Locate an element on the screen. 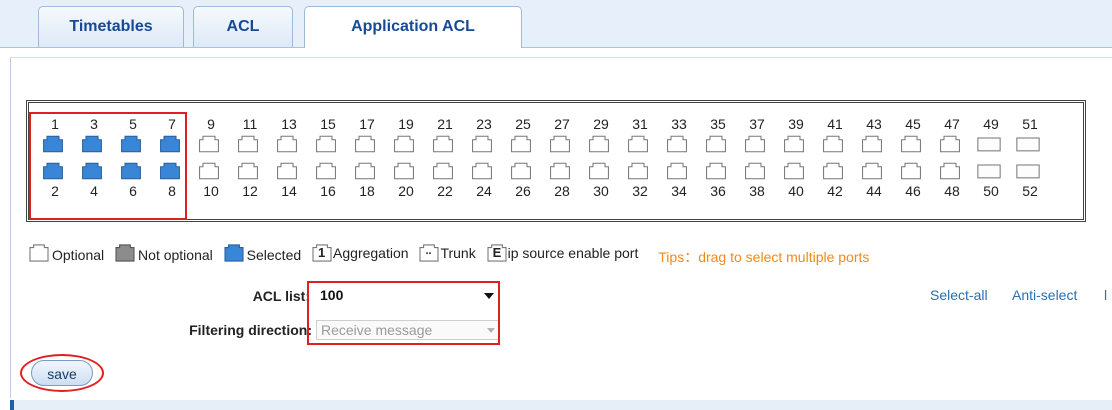 Image resolution: width=1112 pixels, height=410 pixels. port-4: 4 is located at coordinates (94, 190).